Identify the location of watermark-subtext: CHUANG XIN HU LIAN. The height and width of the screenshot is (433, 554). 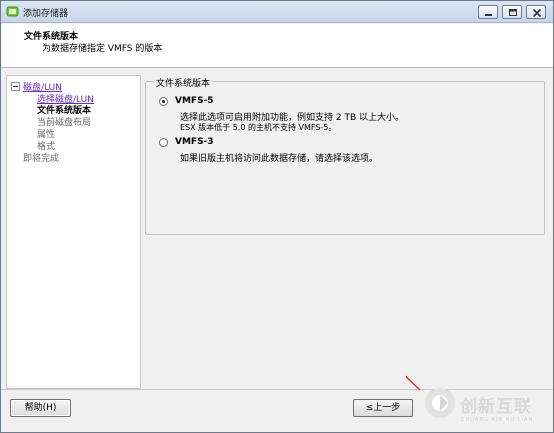
(497, 420).